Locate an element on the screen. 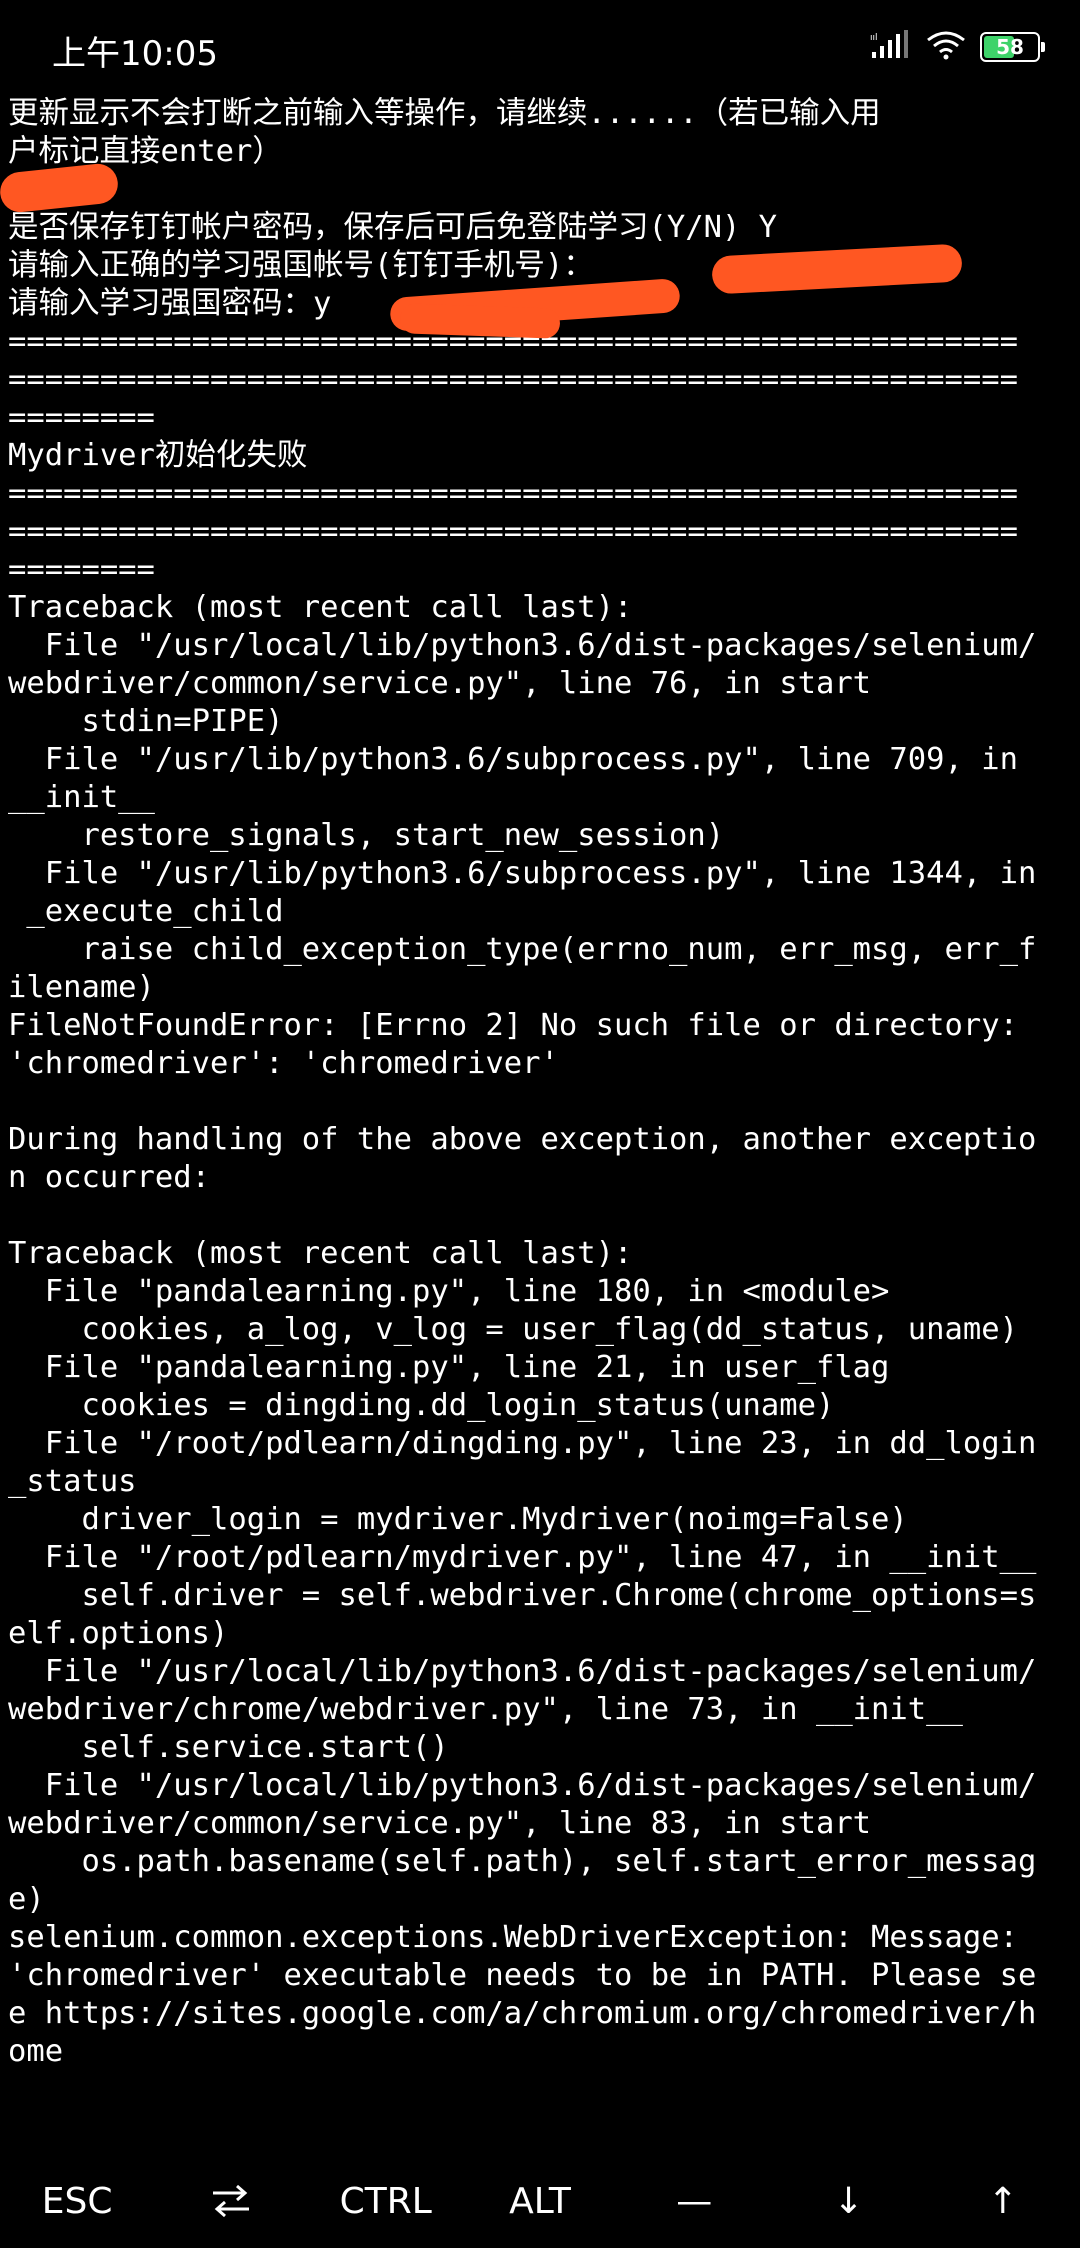  terminal-line: Mydriver初始化失败 is located at coordinates (158, 455).